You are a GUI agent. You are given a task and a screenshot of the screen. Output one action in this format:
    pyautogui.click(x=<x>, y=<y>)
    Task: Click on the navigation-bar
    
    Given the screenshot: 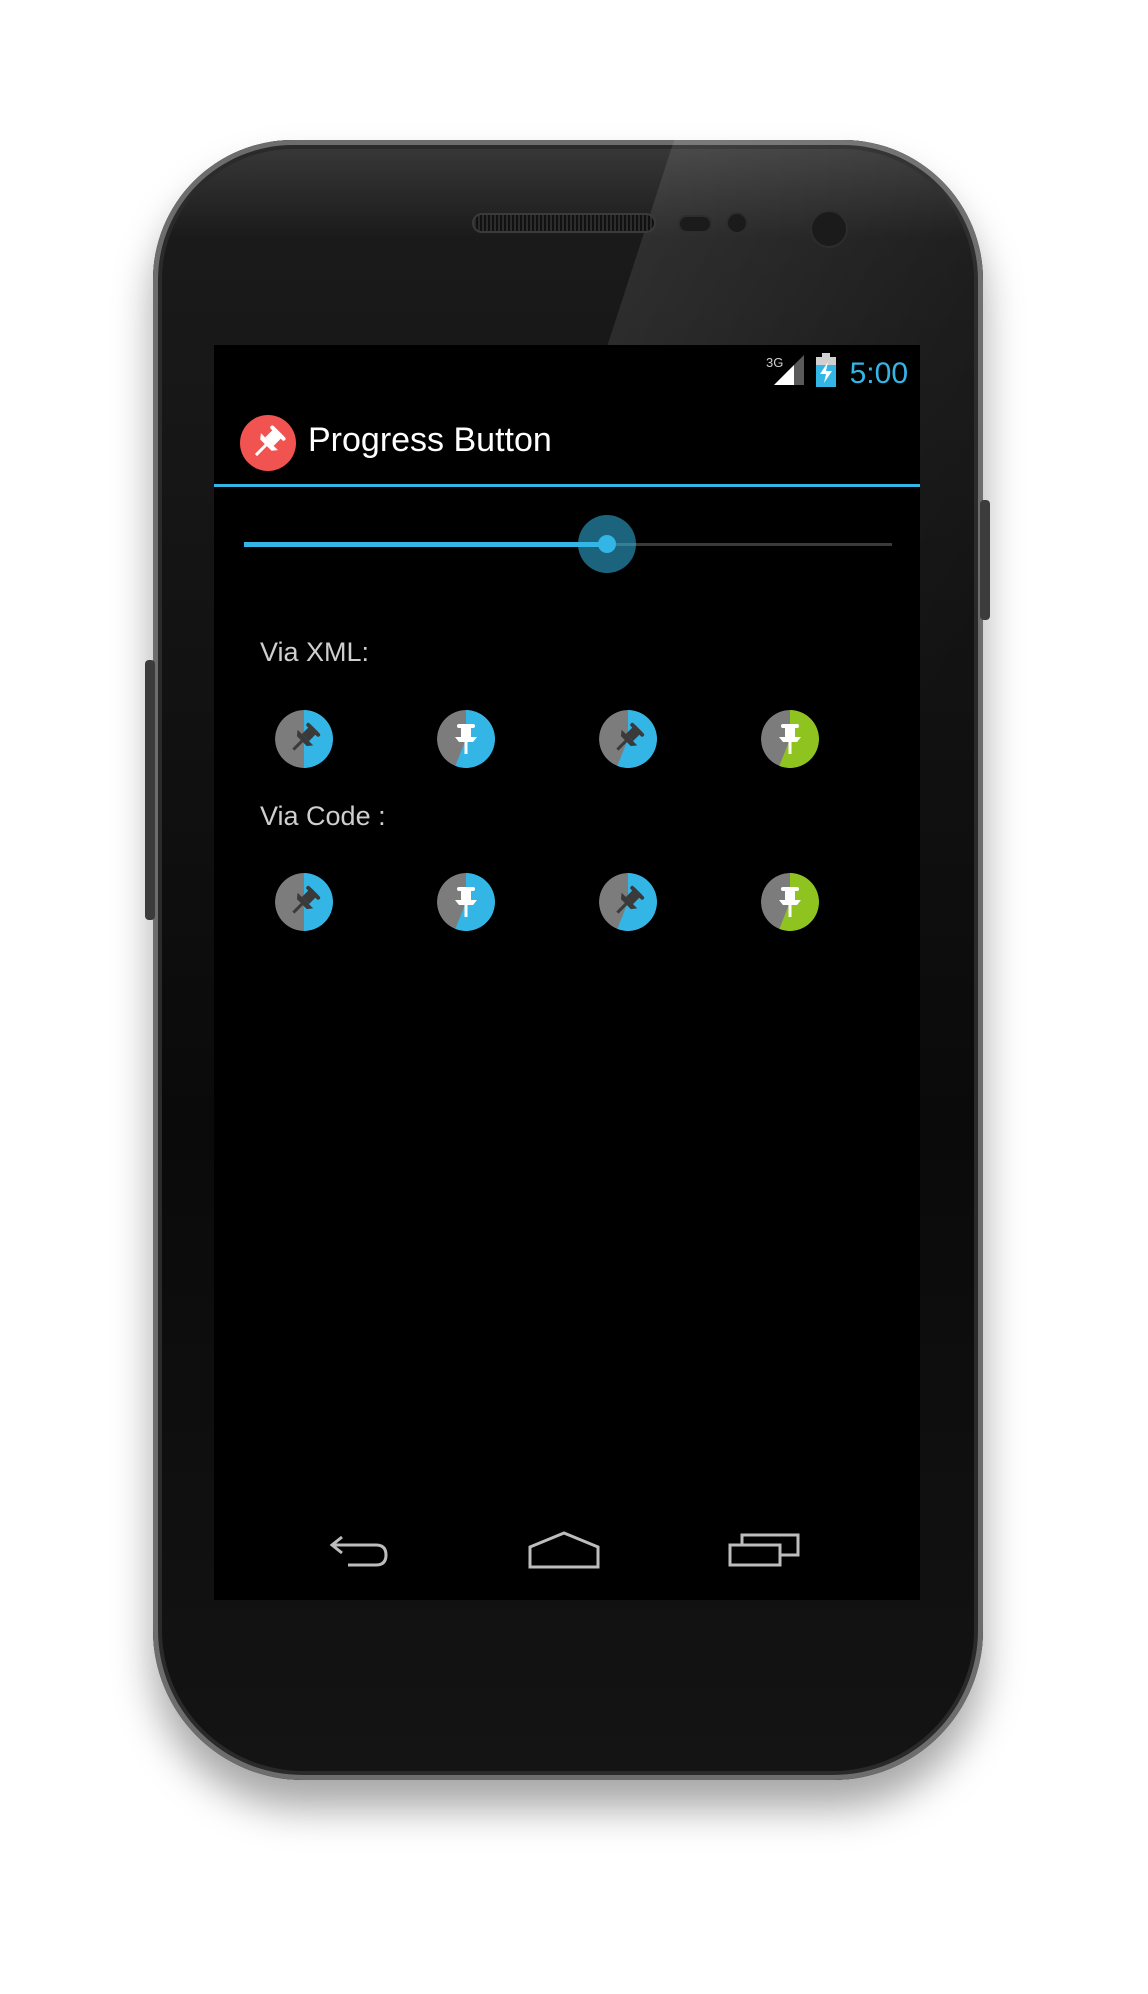 What is the action you would take?
    pyautogui.click(x=567, y=1557)
    